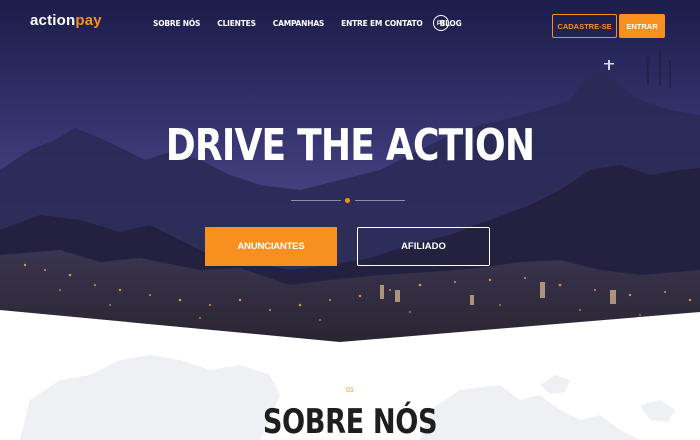 This screenshot has width=700, height=440. Describe the element at coordinates (176, 23) in the screenshot. I see `nav-item-about: SOBRE NÓS` at that location.